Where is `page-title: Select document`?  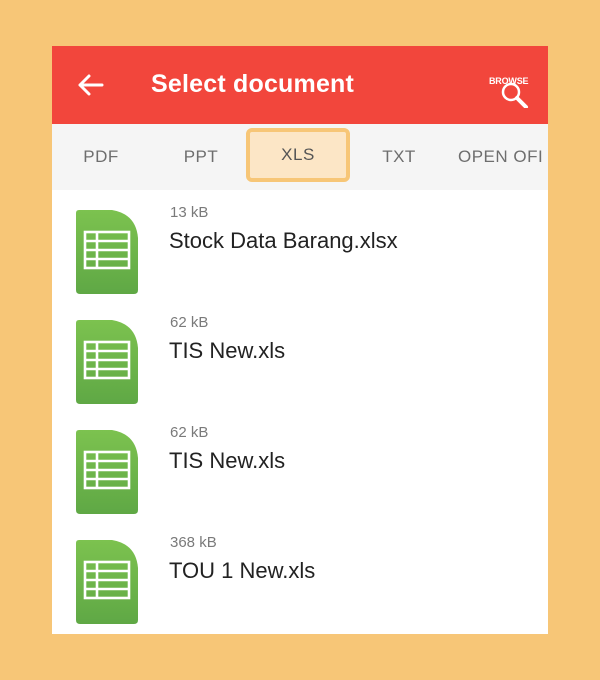 page-title: Select document is located at coordinates (253, 84).